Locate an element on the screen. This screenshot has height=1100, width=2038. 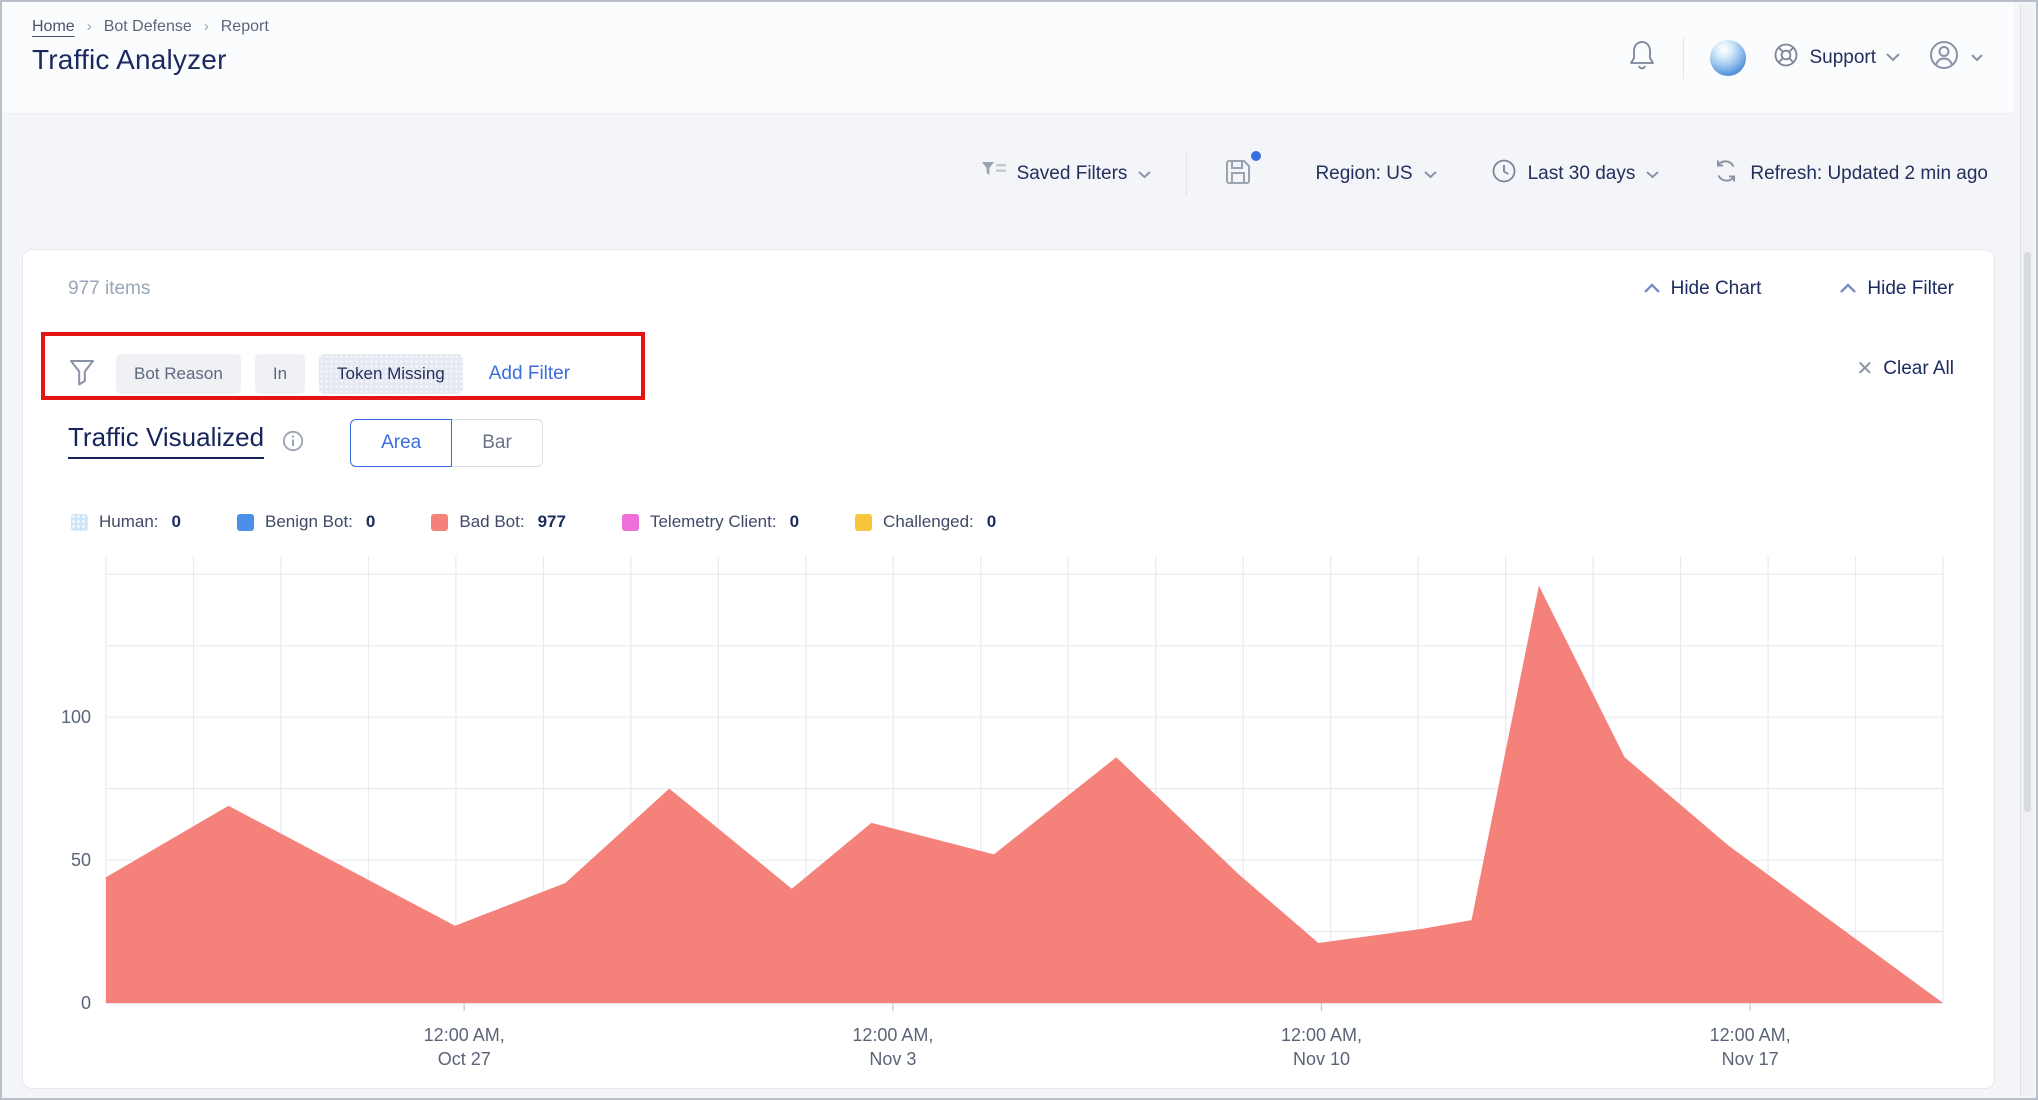
area-view-button: Area is located at coordinates (401, 443).